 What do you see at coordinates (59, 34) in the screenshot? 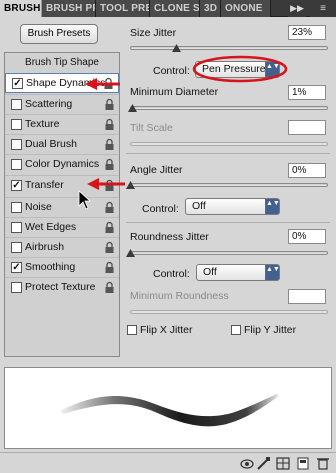
I see `brush-presets-button: Brush Presets` at bounding box center [59, 34].